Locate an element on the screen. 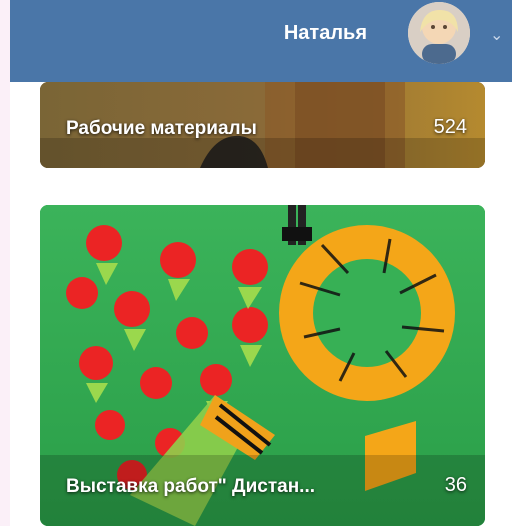 The height and width of the screenshot is (526, 512). album-photo-count: 524 is located at coordinates (450, 127).